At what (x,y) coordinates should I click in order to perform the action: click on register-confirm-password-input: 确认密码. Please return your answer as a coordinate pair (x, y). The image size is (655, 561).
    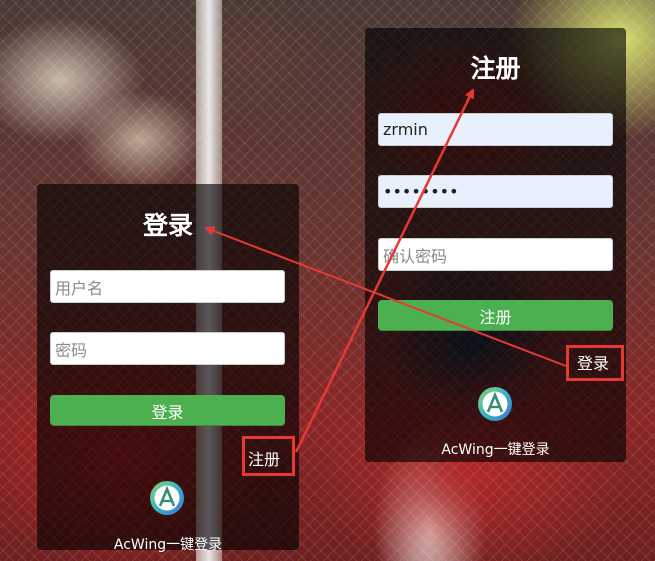
    Looking at the image, I should click on (495, 254).